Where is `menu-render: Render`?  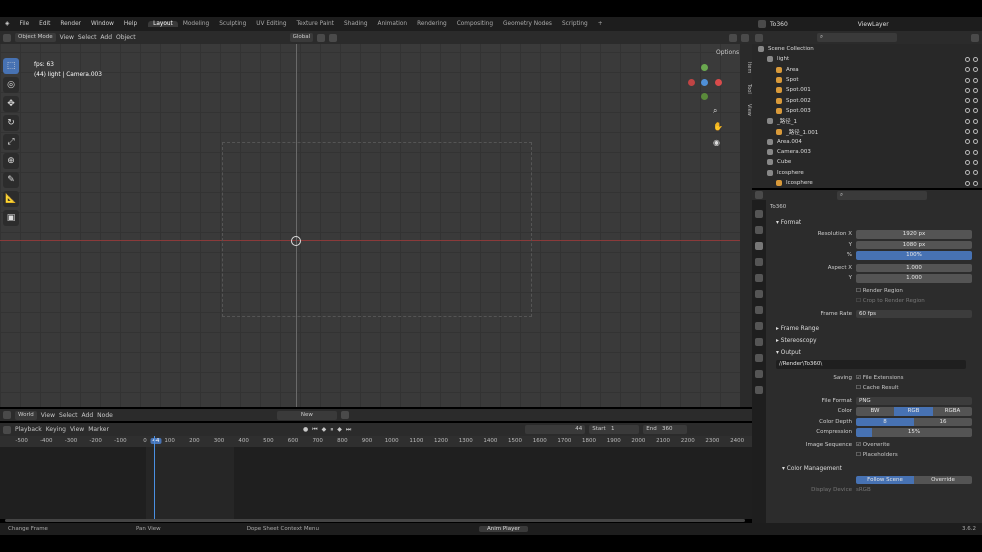 menu-render: Render is located at coordinates (70, 24).